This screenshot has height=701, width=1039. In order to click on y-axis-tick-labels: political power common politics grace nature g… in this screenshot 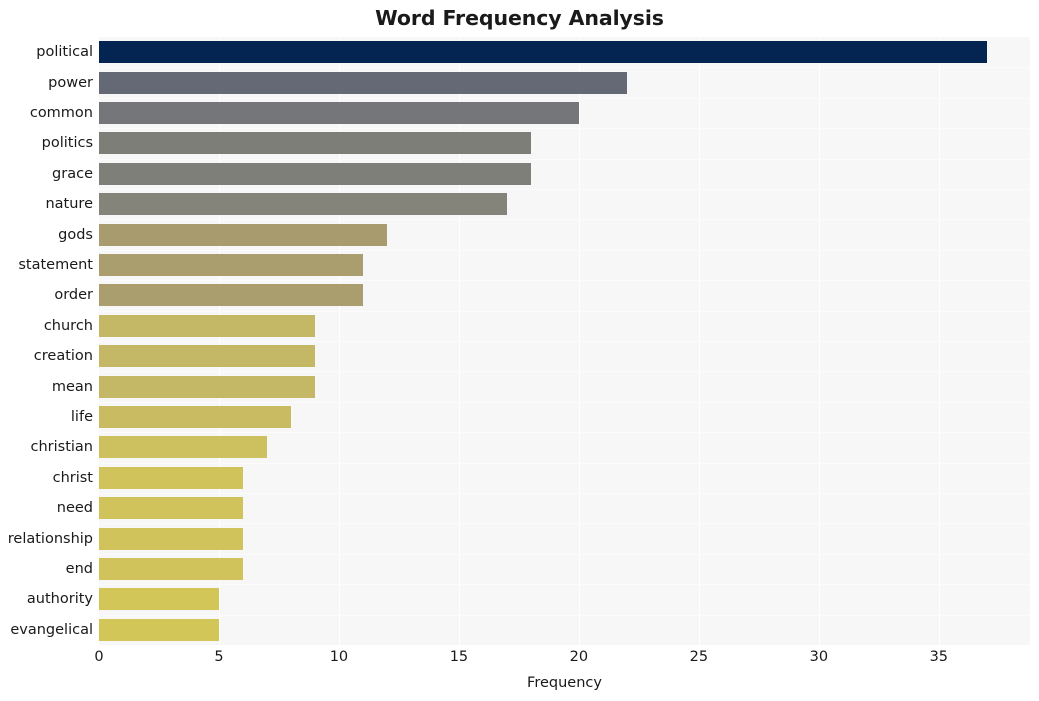, I will do `click(46, 341)`.